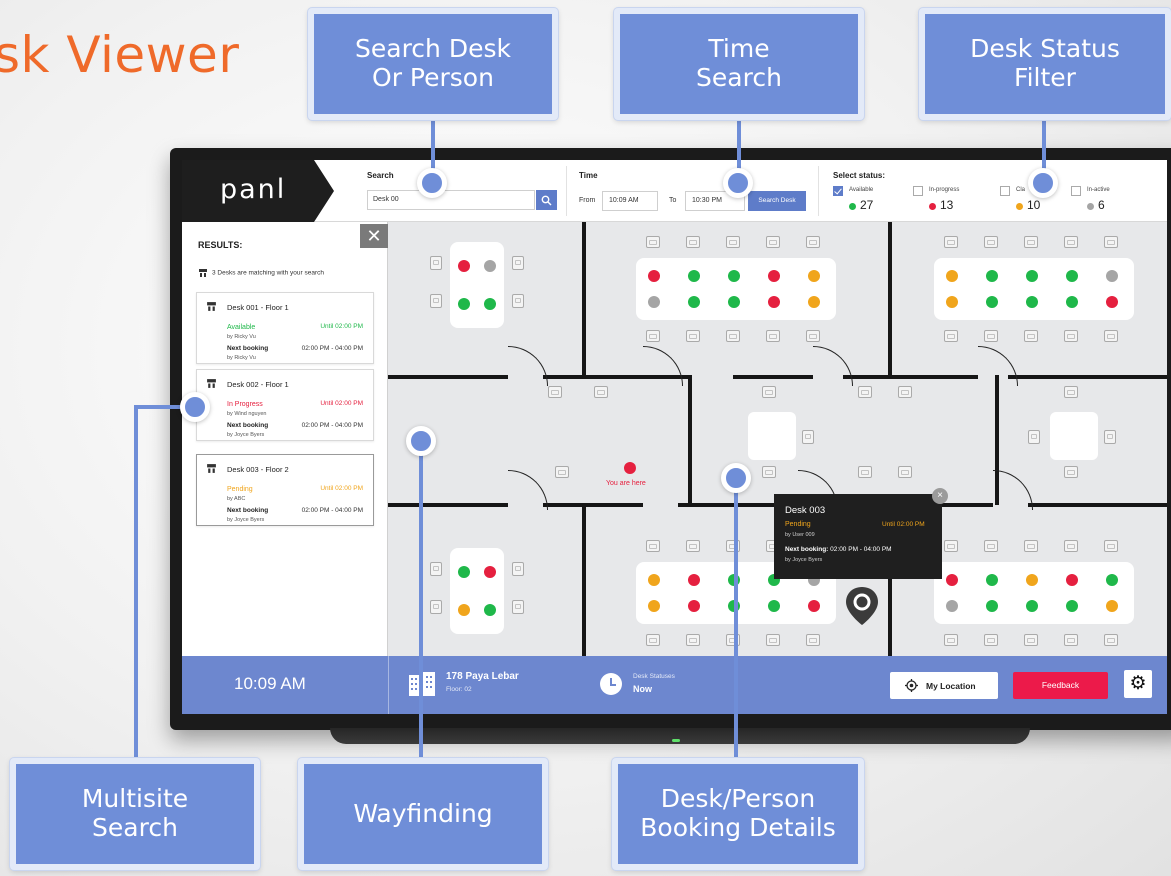 This screenshot has height=876, width=1171. I want to click on result-next-range: 02:00 PM - 04:00 PM, so click(332, 425).